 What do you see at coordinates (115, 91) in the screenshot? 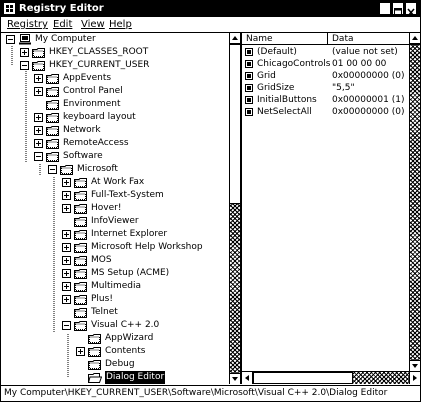
I see `tree-node-control-panel: Control Panel` at bounding box center [115, 91].